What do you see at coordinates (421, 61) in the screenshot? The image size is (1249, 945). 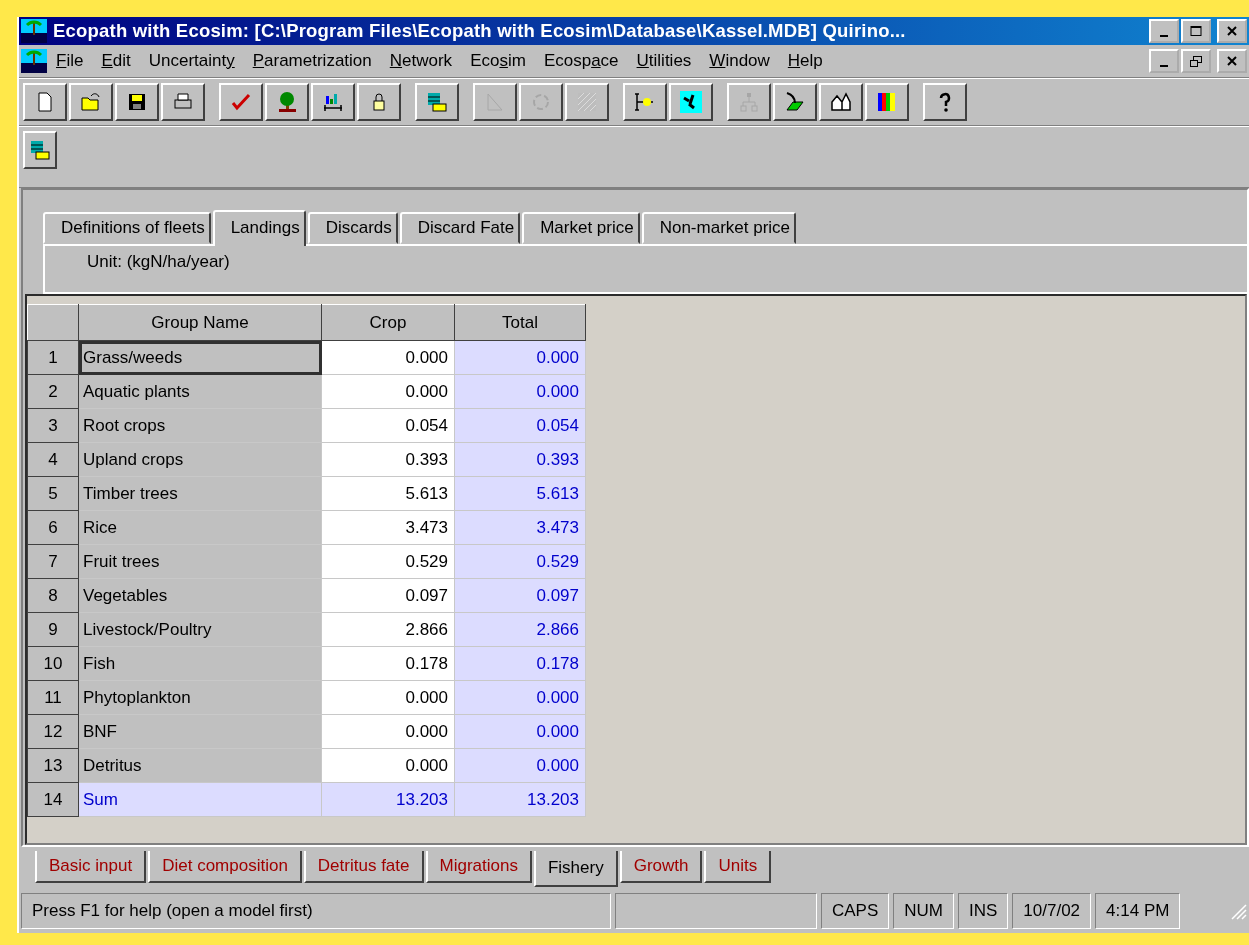 I see `menu-item: Network` at bounding box center [421, 61].